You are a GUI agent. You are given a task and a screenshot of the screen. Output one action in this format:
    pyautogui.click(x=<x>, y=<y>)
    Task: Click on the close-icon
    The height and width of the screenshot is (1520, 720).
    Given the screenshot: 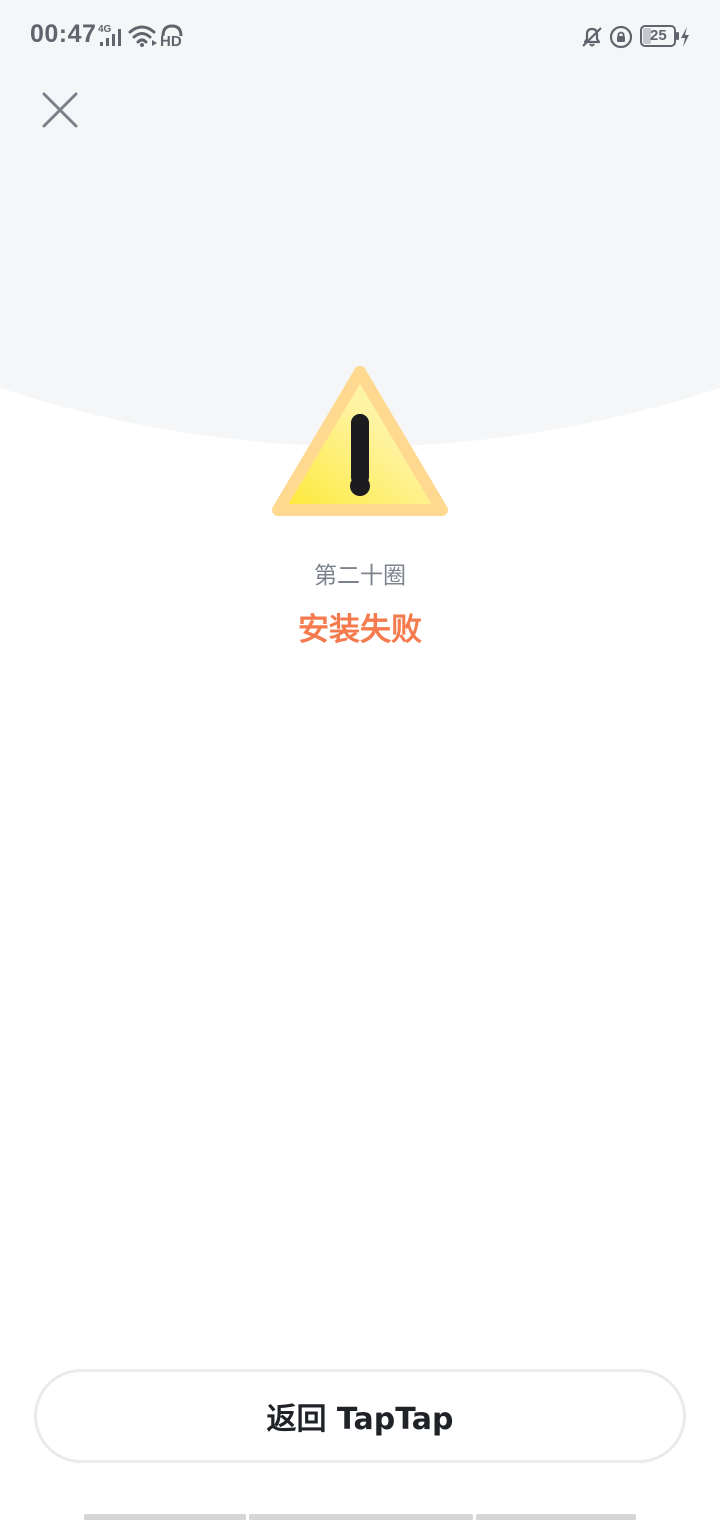 What is the action you would take?
    pyautogui.click(x=60, y=110)
    